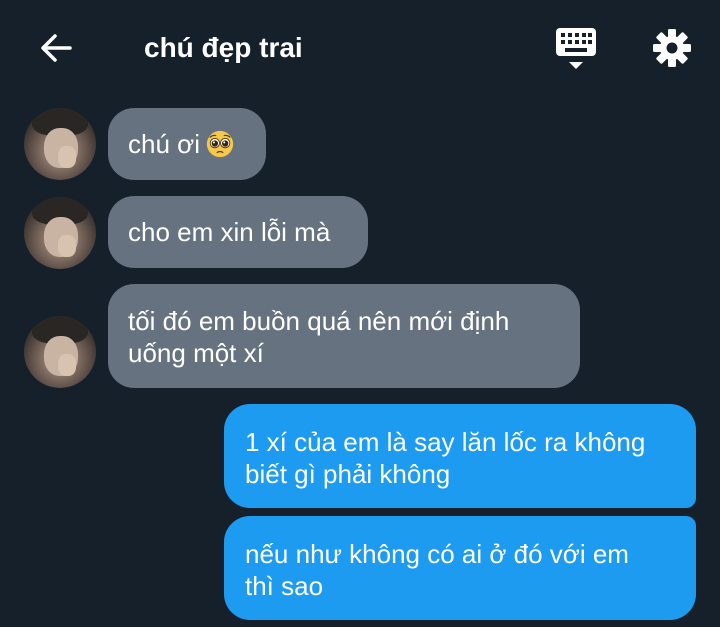  What do you see at coordinates (220, 144) in the screenshot?
I see `pleading-face-emoji` at bounding box center [220, 144].